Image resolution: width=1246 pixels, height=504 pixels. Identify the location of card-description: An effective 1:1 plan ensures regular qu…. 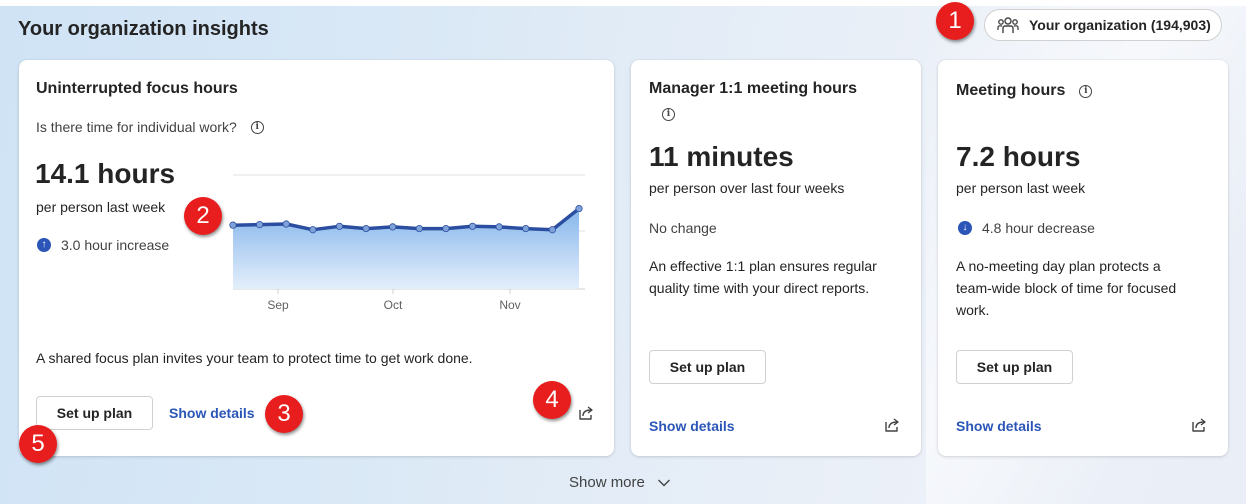
(763, 277).